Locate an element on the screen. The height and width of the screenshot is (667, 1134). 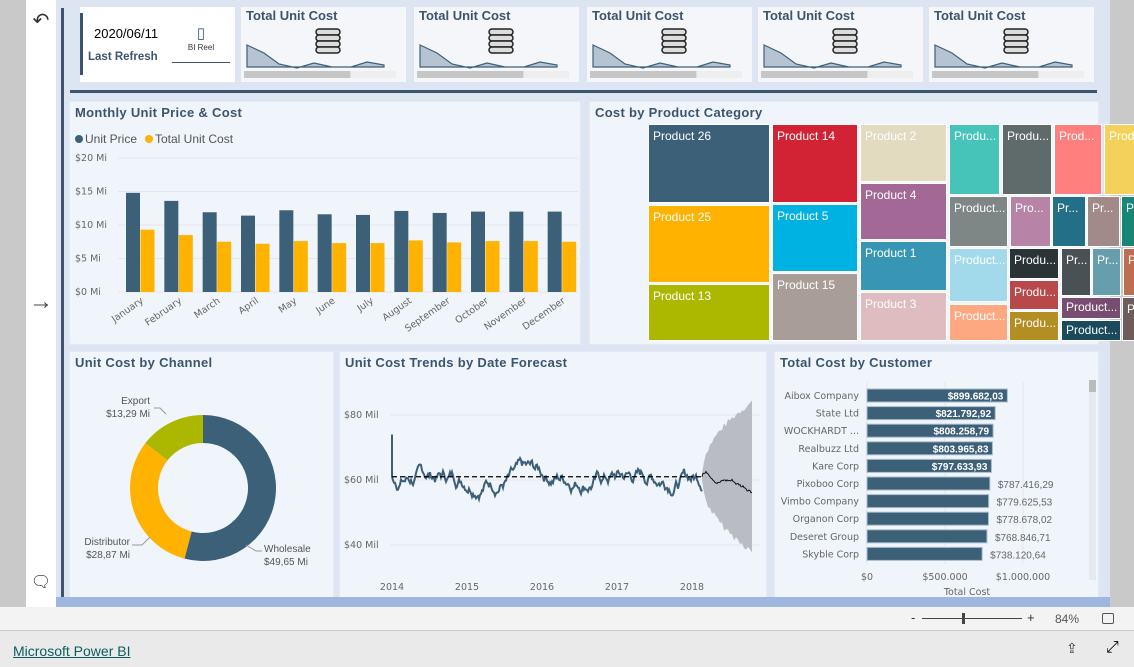
zoom-out-button: - is located at coordinates (913, 617).